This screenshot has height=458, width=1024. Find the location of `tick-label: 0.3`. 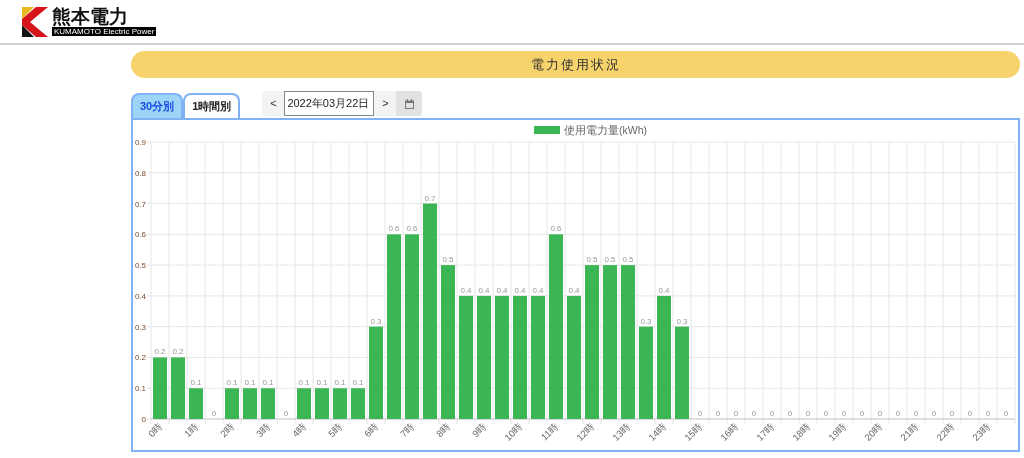

tick-label: 0.3 is located at coordinates (140, 327).